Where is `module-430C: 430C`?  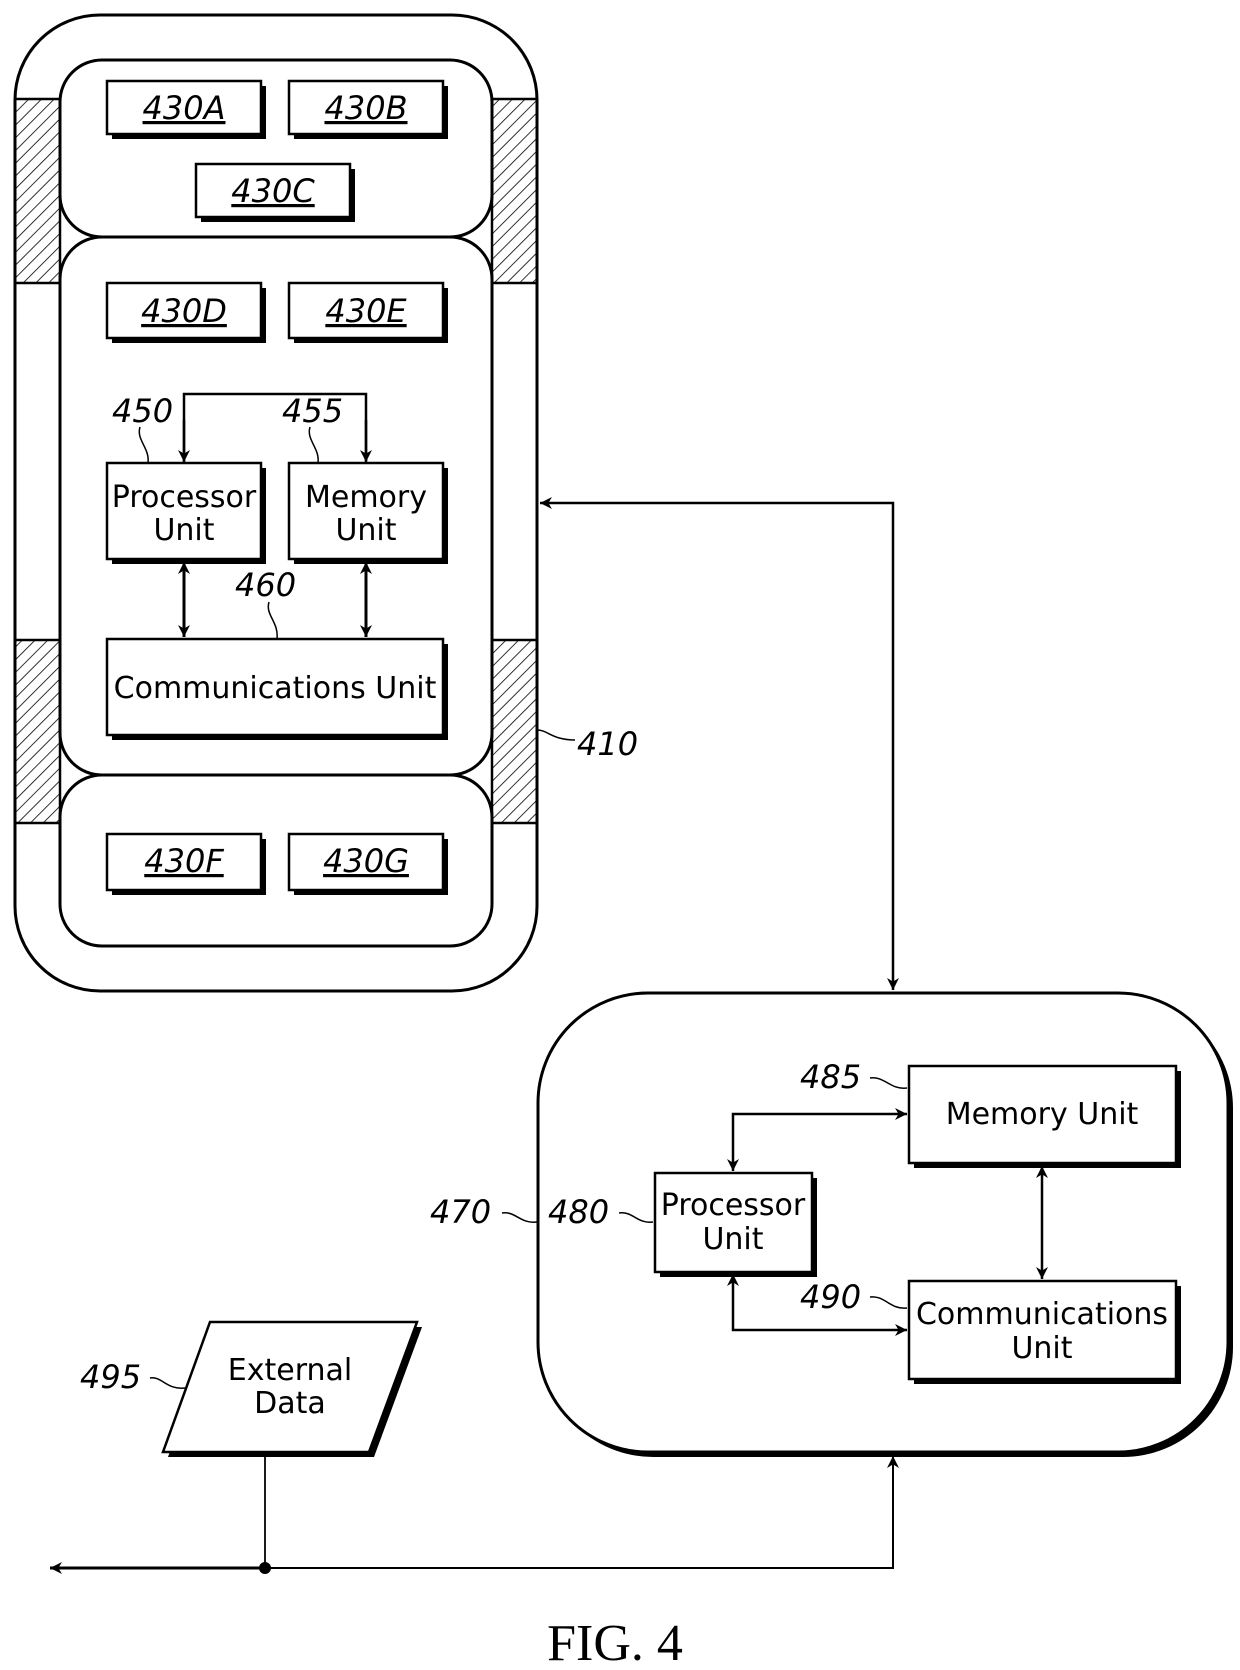 module-430C: 430C is located at coordinates (274, 192).